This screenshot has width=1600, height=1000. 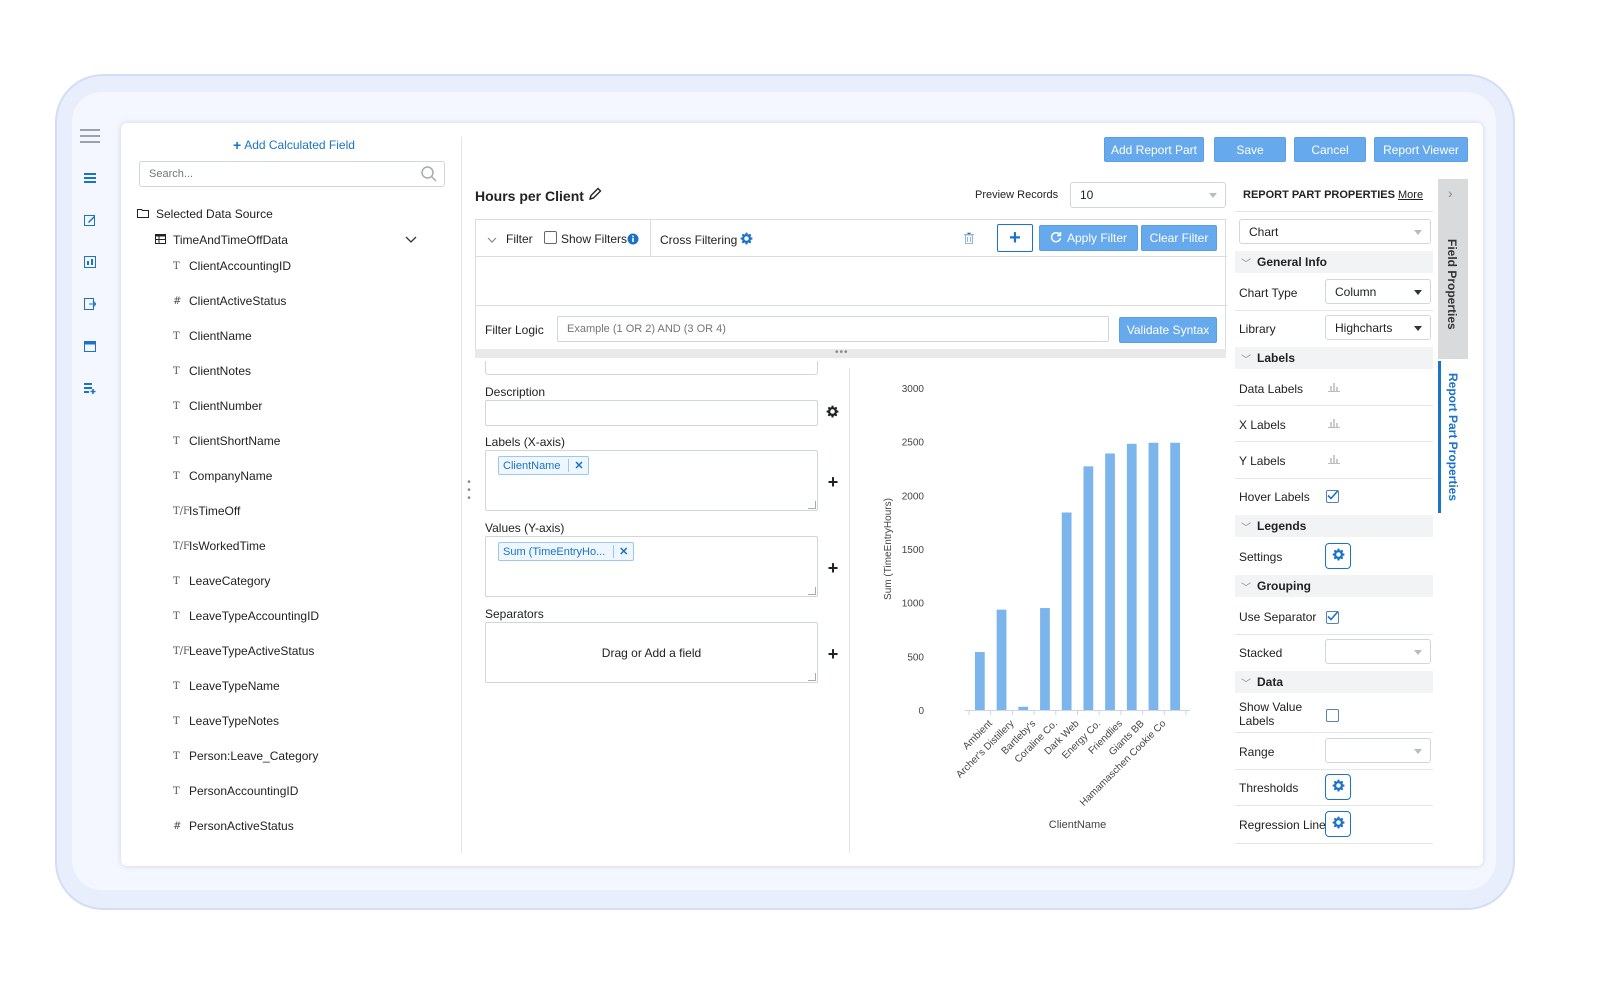 What do you see at coordinates (90, 220) in the screenshot?
I see `edit-icon` at bounding box center [90, 220].